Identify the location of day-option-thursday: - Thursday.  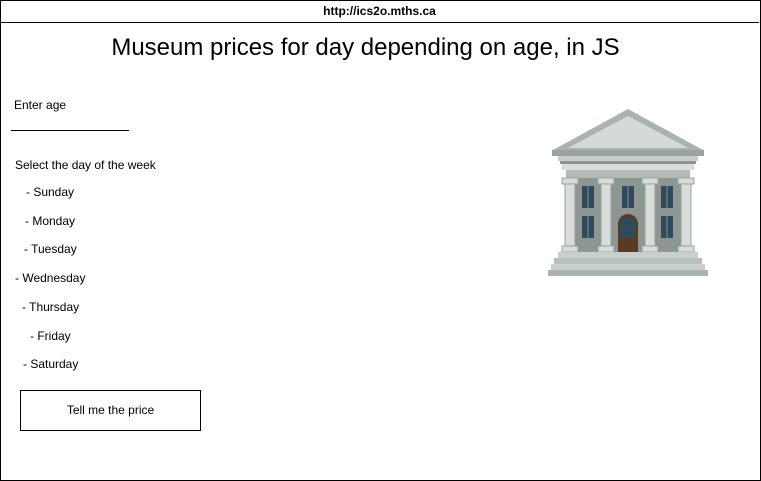
(50, 307).